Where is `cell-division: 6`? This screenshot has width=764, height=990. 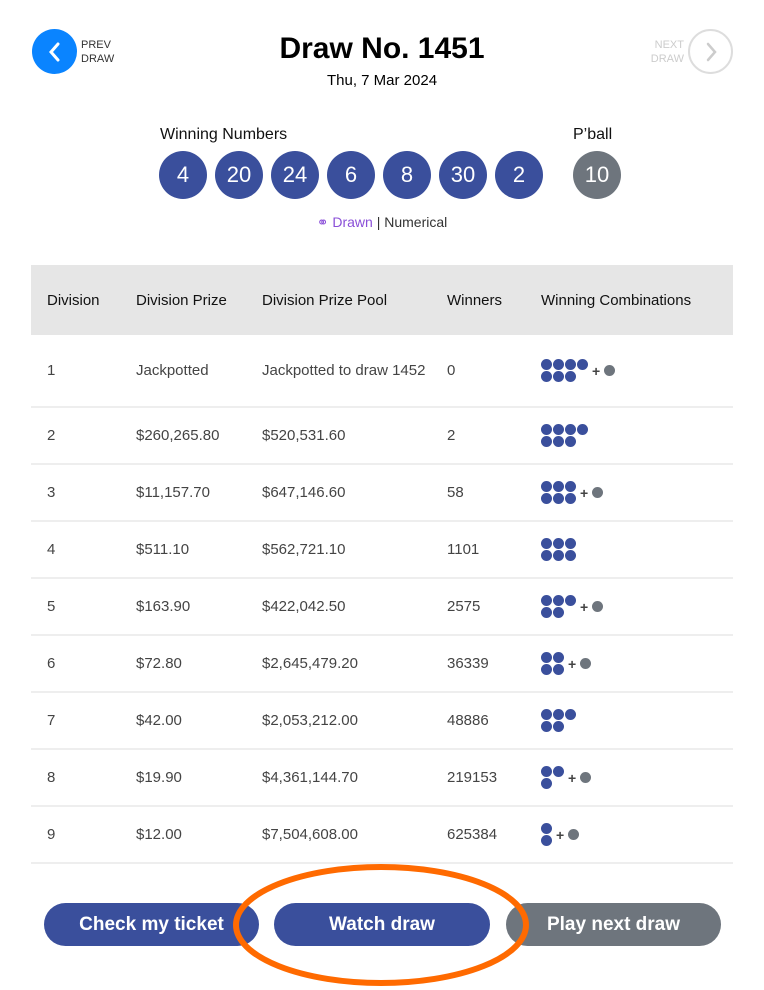 cell-division: 6 is located at coordinates (75, 664).